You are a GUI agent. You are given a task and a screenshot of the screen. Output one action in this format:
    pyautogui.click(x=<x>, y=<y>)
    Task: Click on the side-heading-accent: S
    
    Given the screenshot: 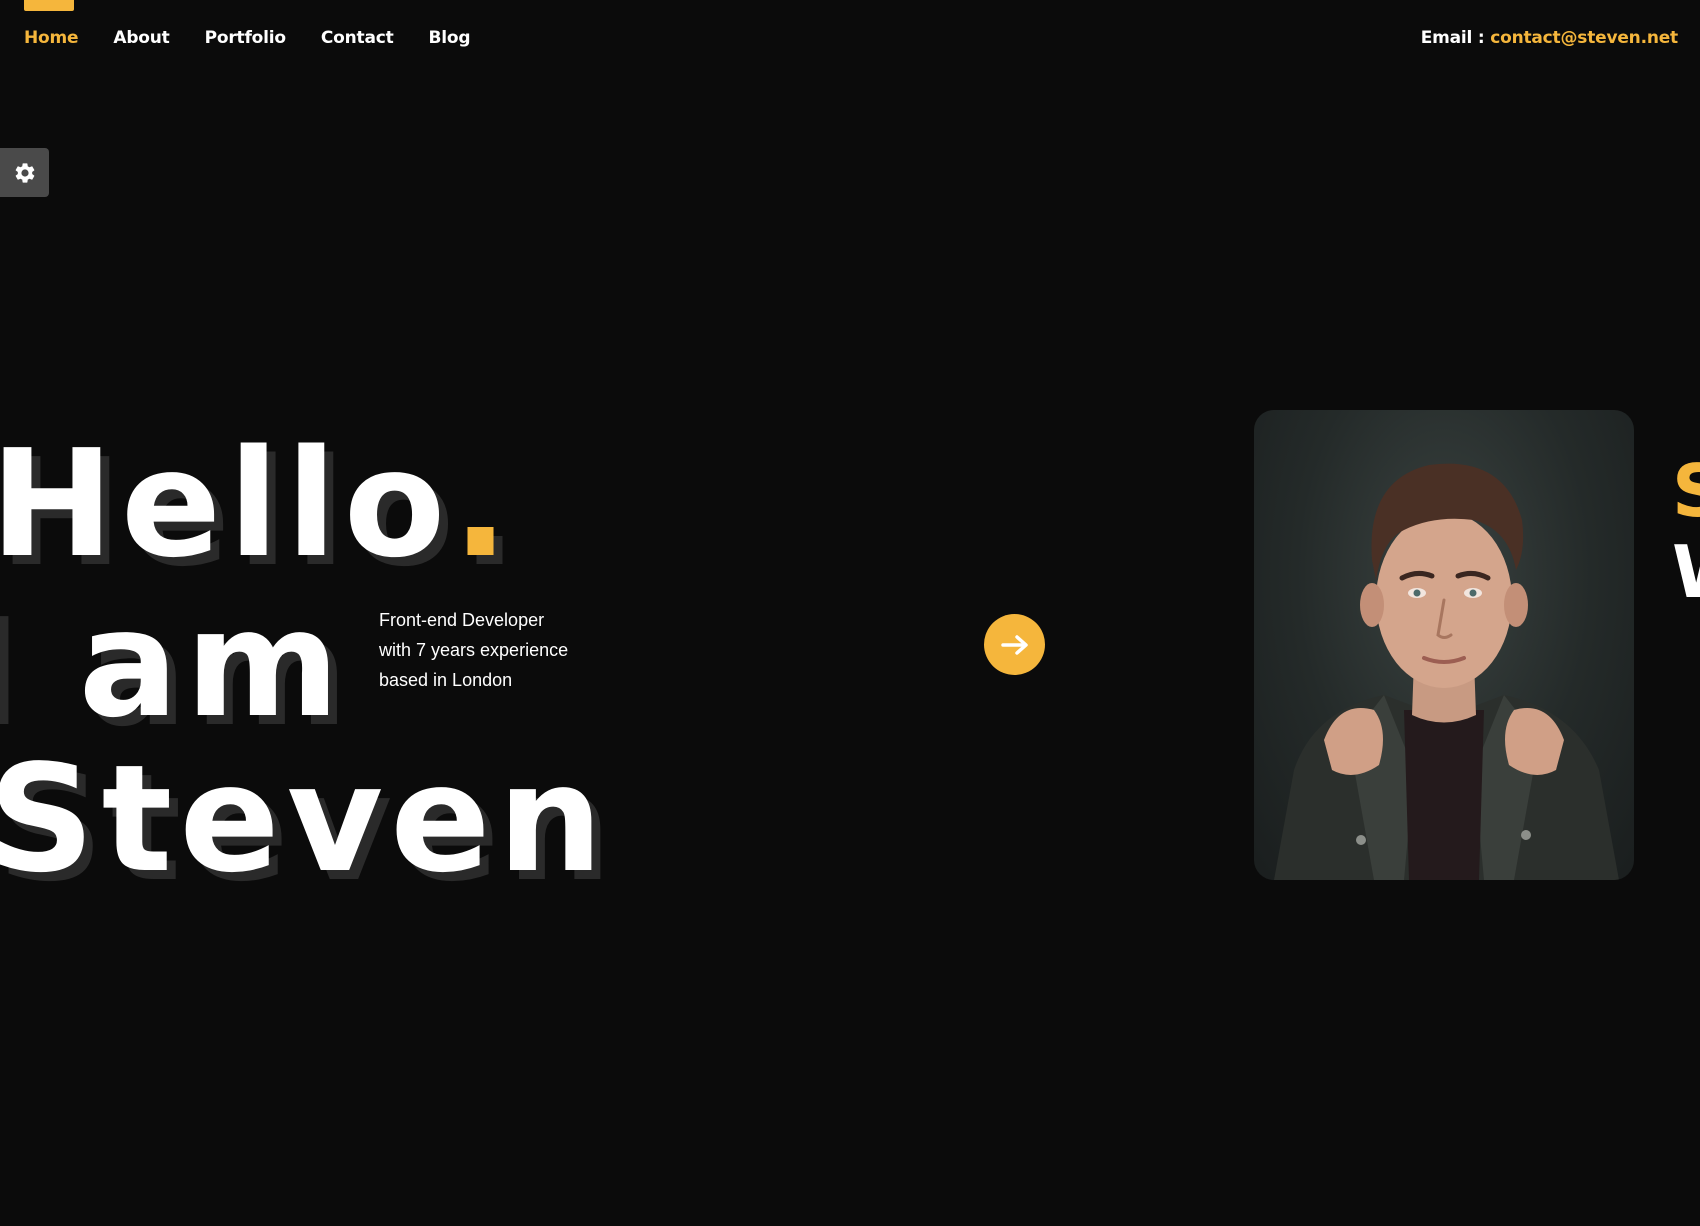 What is the action you would take?
    pyautogui.click(x=1686, y=491)
    